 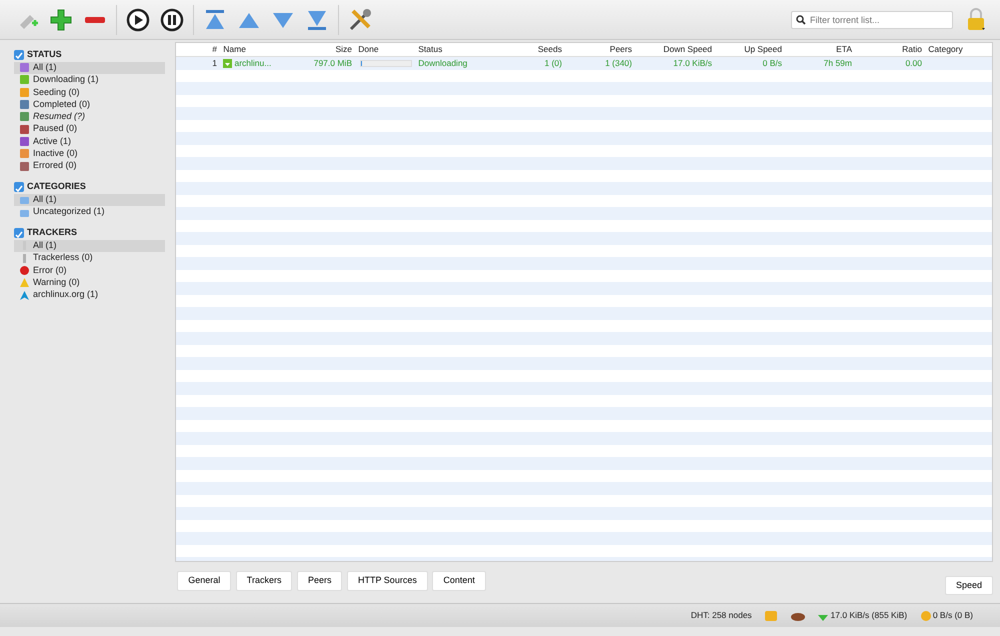 I want to click on filter-item: Resumed (?), so click(x=89, y=116).